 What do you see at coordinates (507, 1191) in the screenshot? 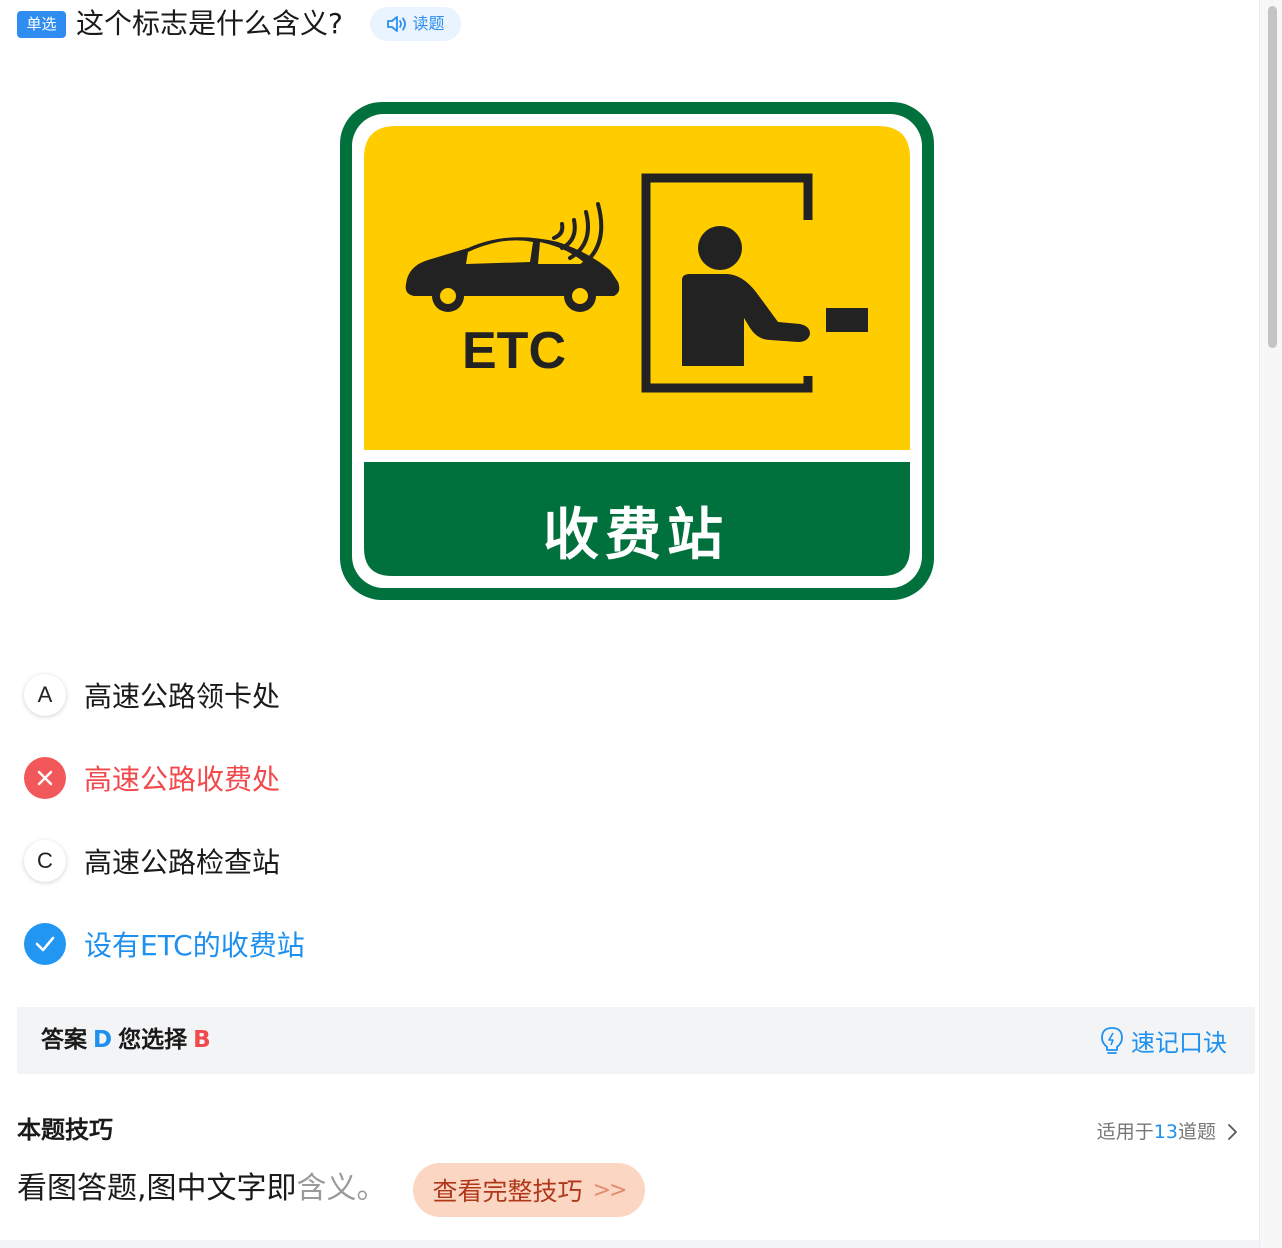
I see `view-full-tips-label: 查看完整技巧` at bounding box center [507, 1191].